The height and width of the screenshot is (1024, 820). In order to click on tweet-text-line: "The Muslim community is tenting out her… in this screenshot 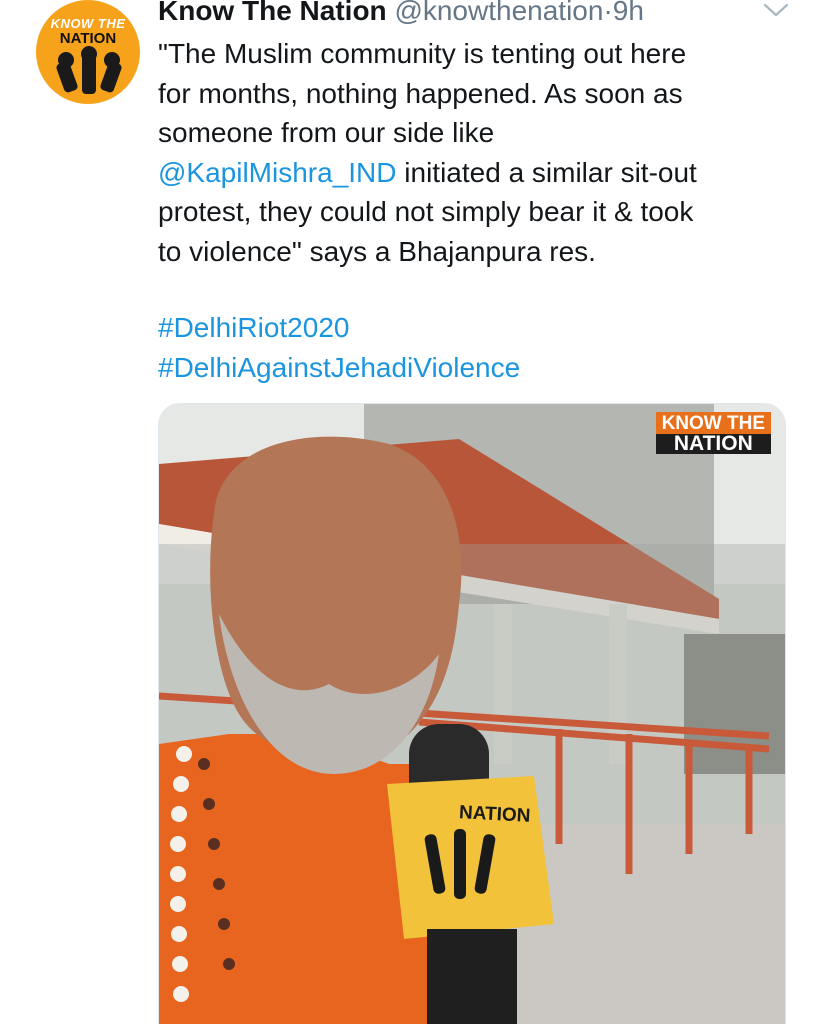, I will do `click(422, 53)`.